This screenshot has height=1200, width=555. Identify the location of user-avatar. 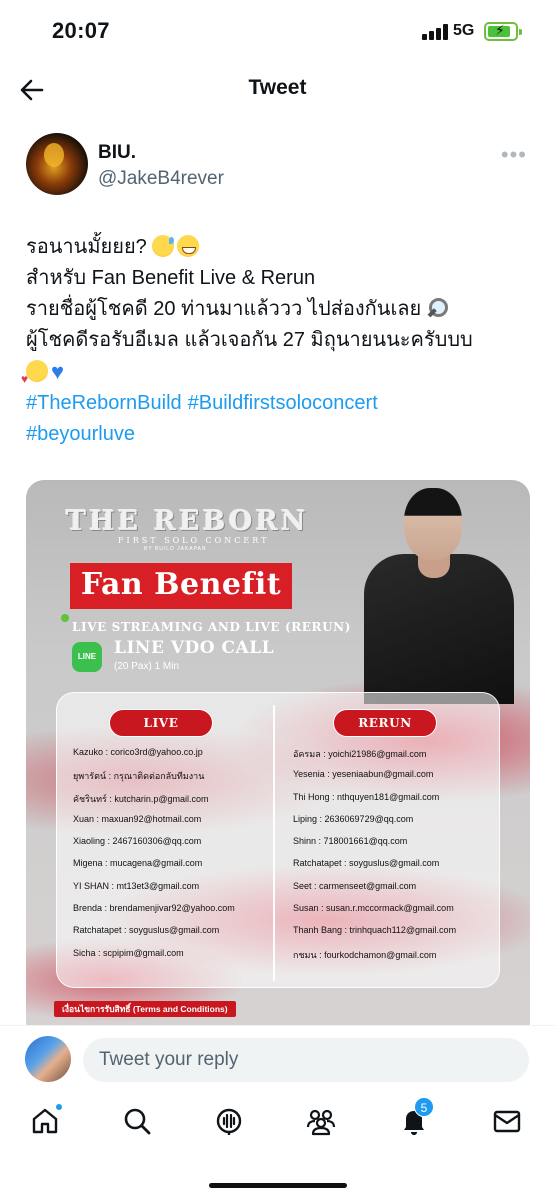
(48, 1059).